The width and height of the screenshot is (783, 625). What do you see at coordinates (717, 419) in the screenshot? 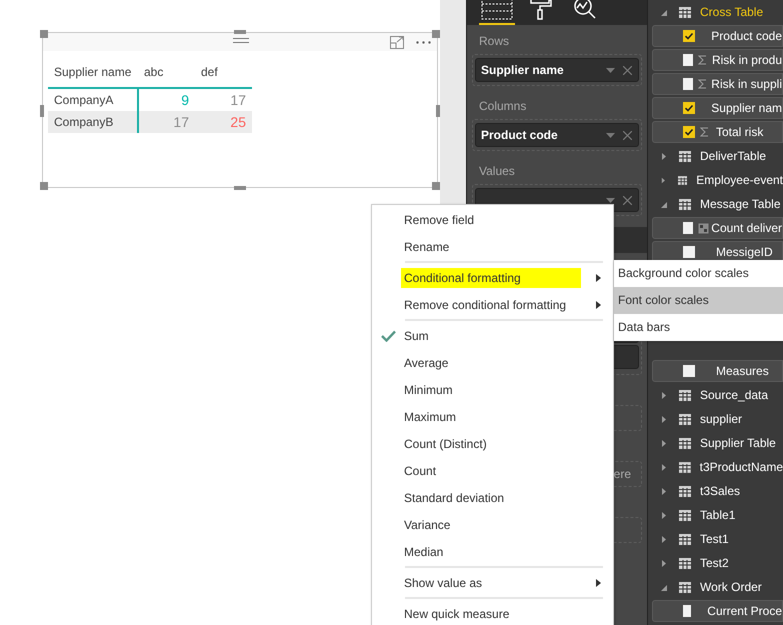
I see `table-item: supplier` at bounding box center [717, 419].